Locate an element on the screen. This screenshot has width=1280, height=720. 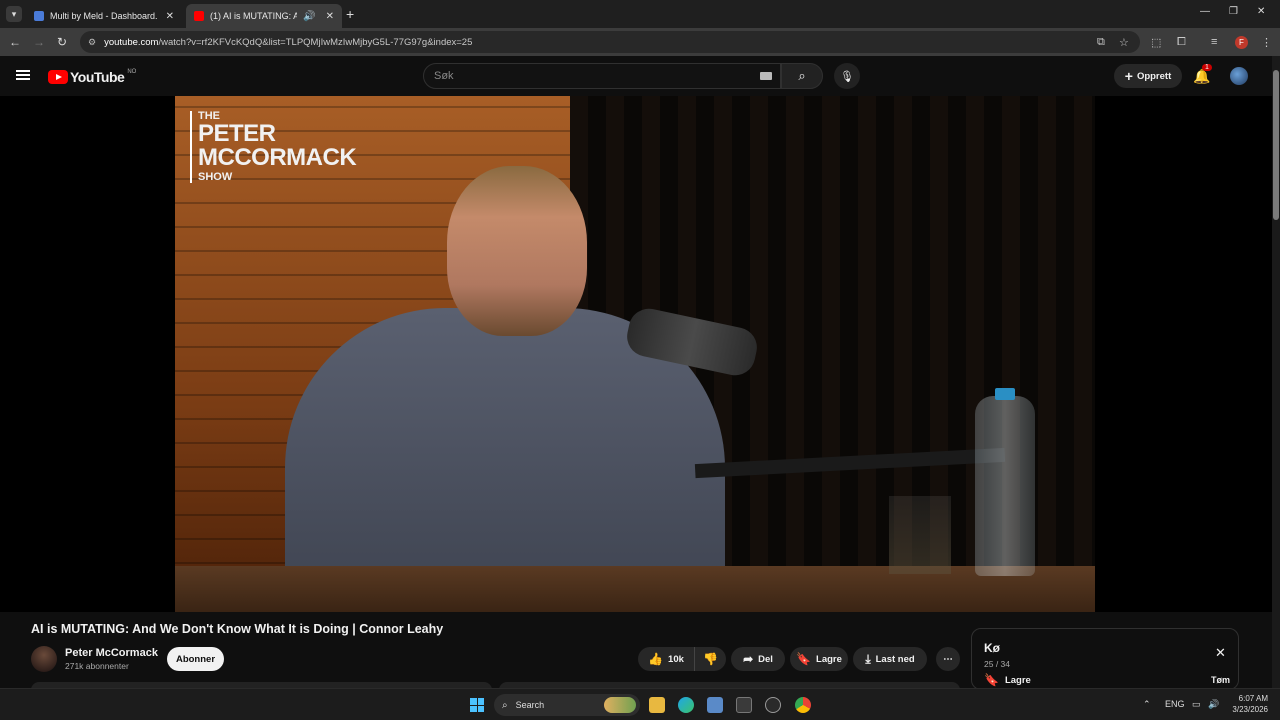
extension-icon: ⬚ is located at coordinates (1156, 42).